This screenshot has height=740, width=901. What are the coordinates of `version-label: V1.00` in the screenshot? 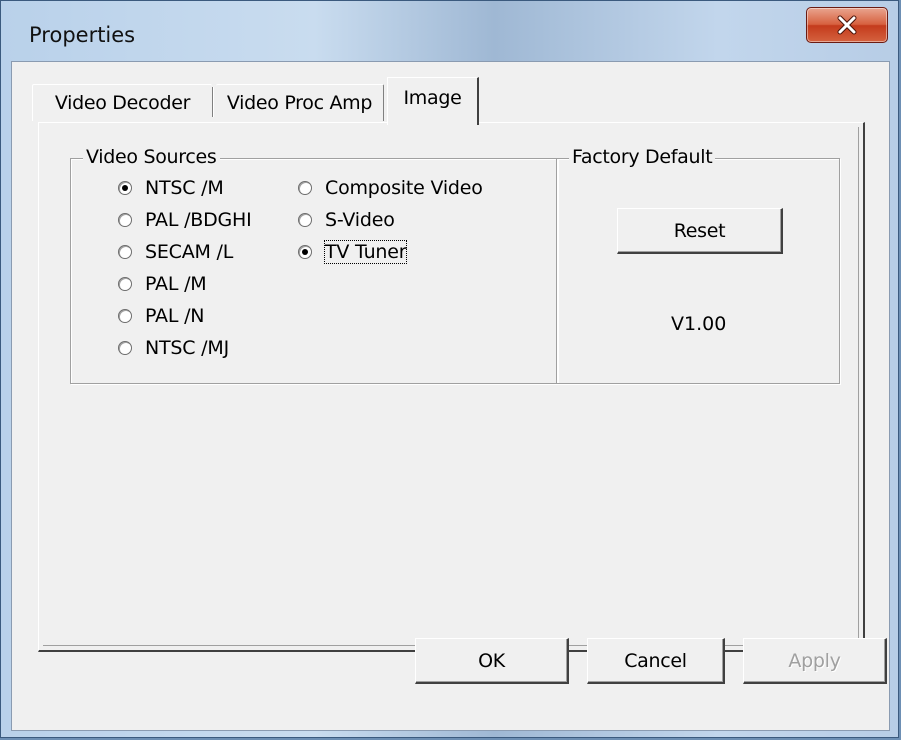 It's located at (699, 324).